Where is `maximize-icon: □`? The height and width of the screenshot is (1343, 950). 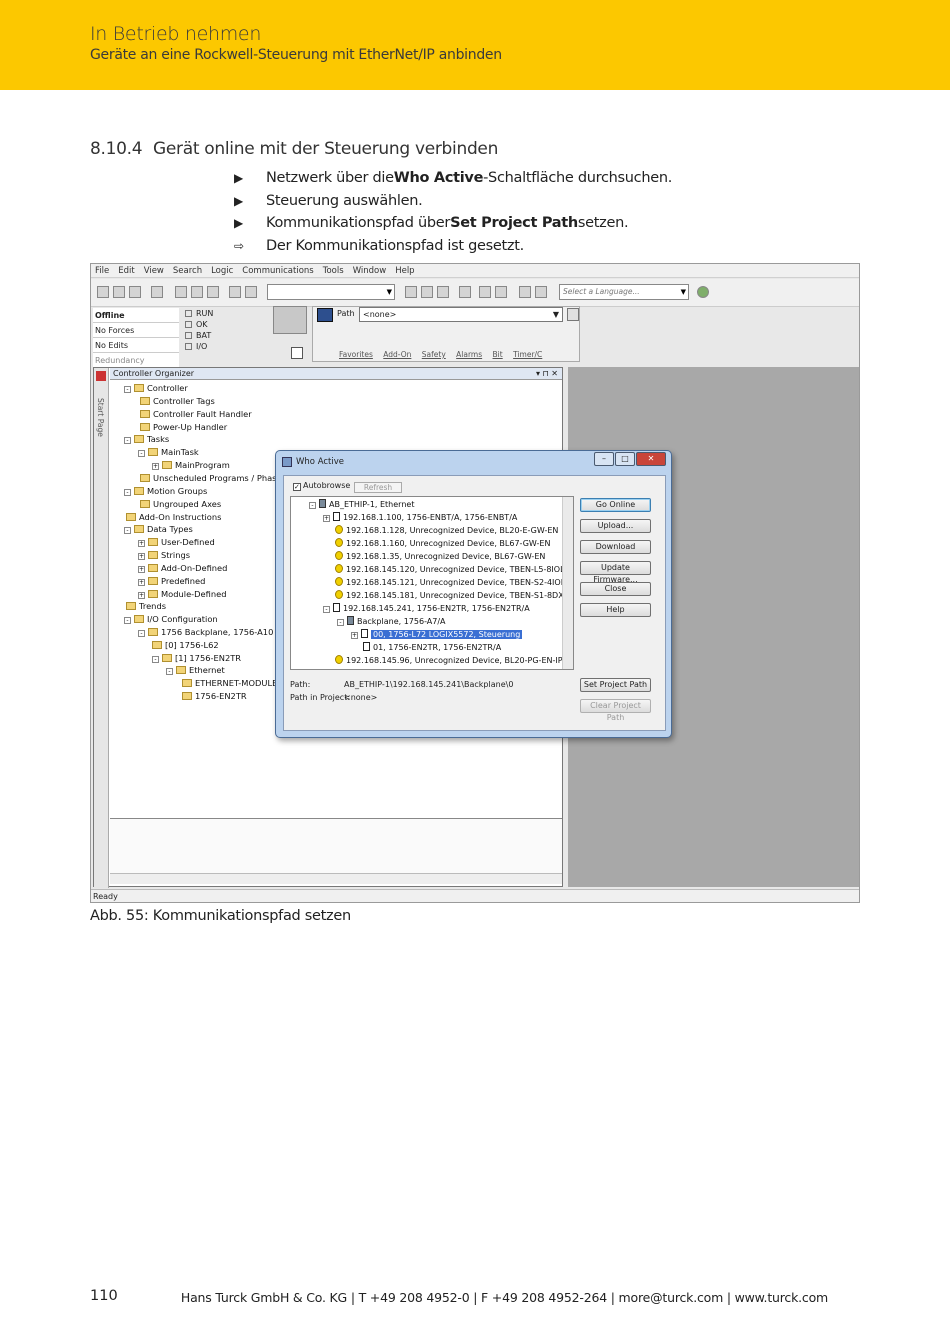
maximize-icon: □ is located at coordinates (625, 459).